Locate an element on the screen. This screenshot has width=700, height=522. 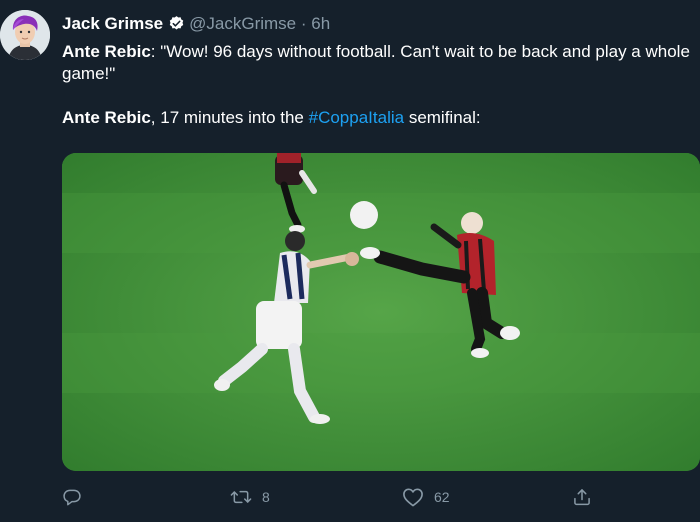
like-count: 62 is located at coordinates (442, 497).